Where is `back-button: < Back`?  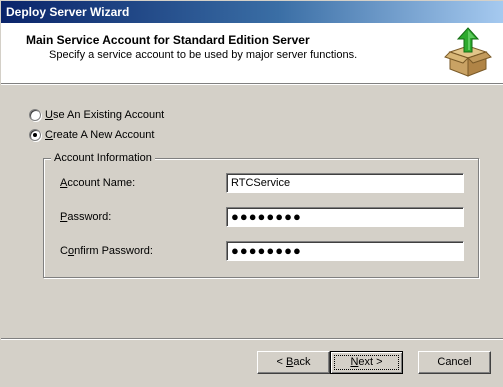
back-button: < Back is located at coordinates (293, 362).